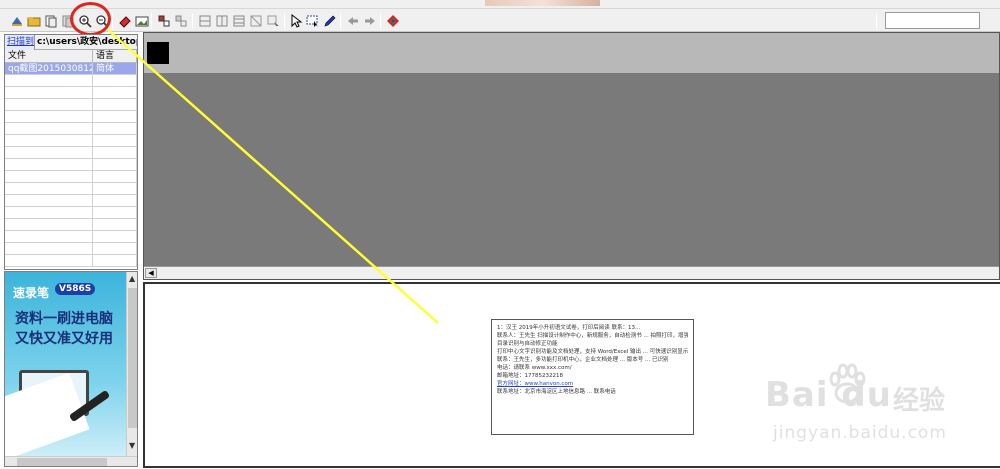 The height and width of the screenshot is (469, 1000). Describe the element at coordinates (90, 19) in the screenshot. I see `highlight-circle` at that location.